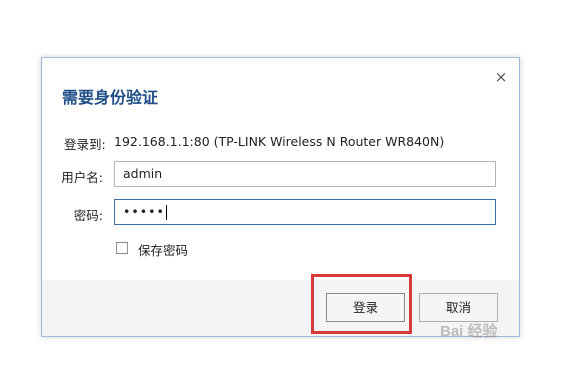  What do you see at coordinates (305, 212) in the screenshot?
I see `password-field: •••••` at bounding box center [305, 212].